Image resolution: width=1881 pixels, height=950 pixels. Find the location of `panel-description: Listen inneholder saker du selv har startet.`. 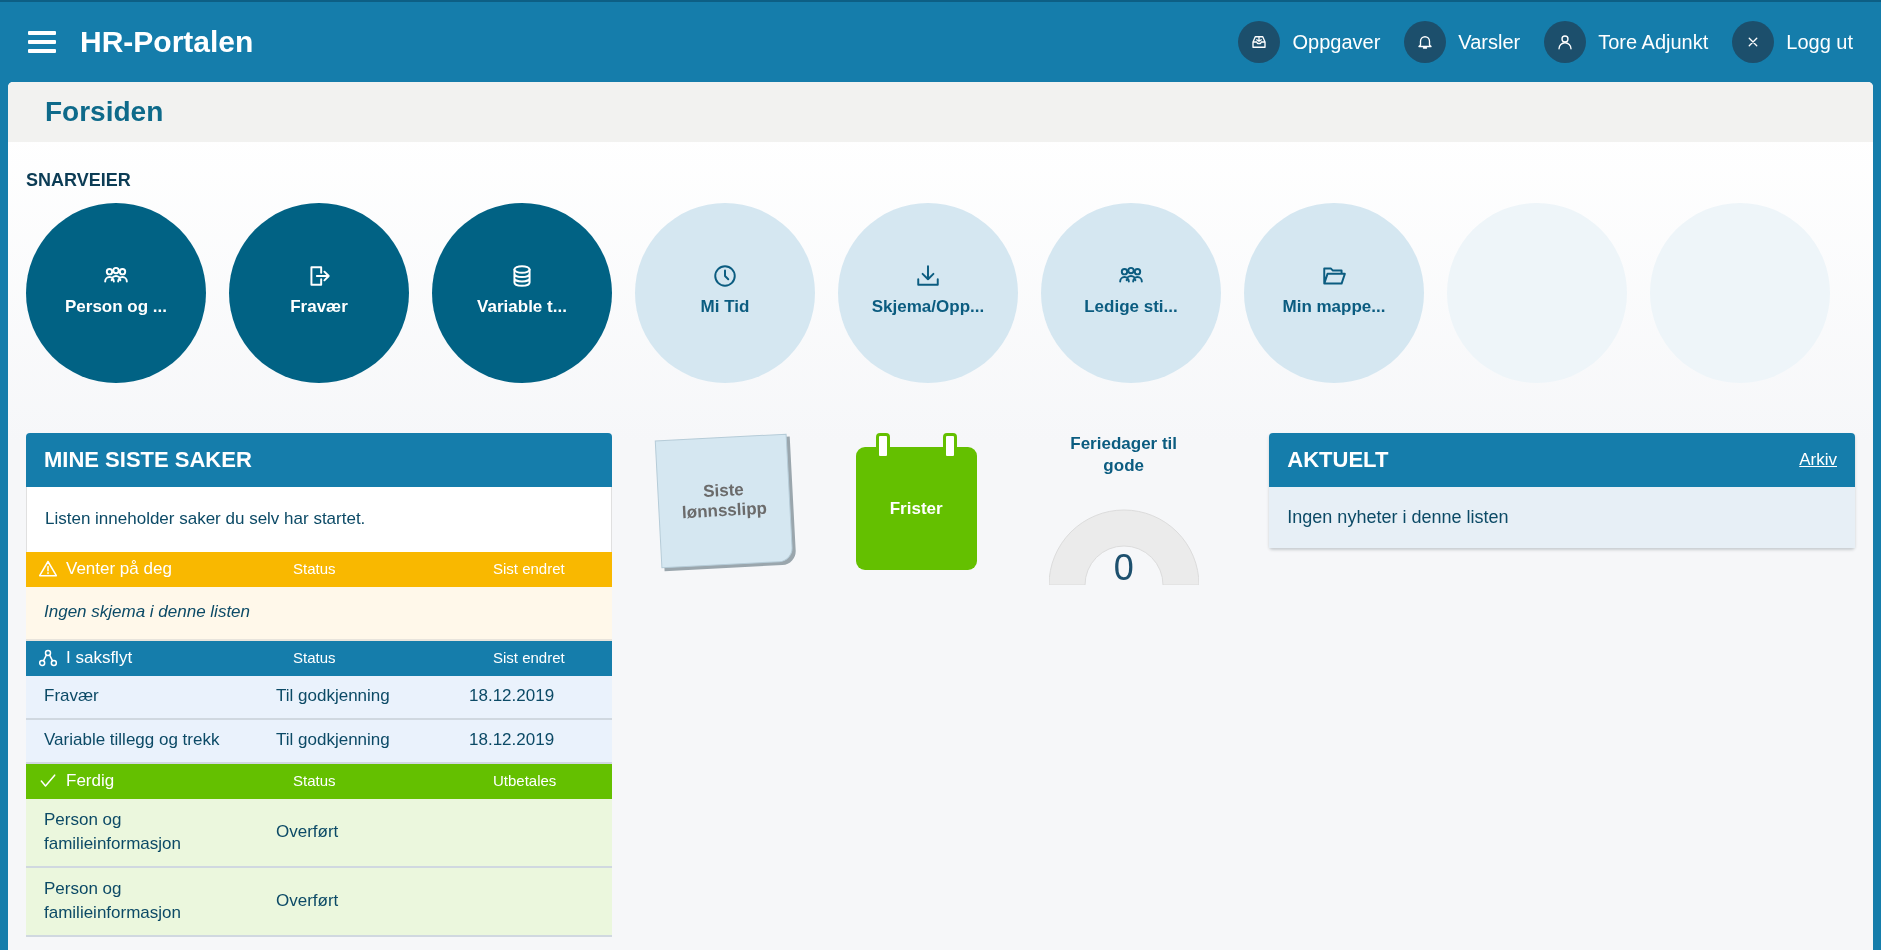

panel-description: Listen inneholder saker du selv har startet. is located at coordinates (205, 518).